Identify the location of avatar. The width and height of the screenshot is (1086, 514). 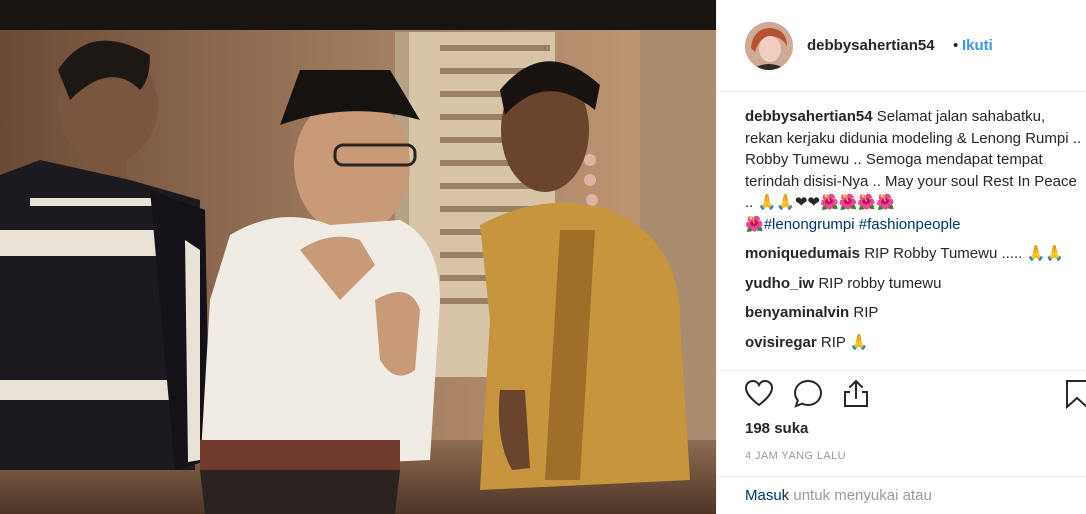
(769, 46).